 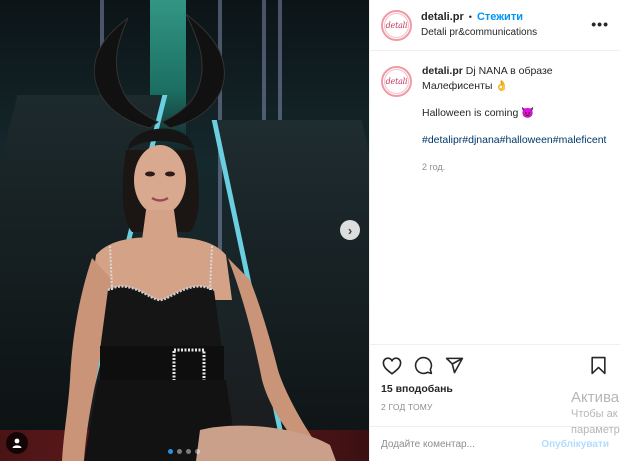 I want to click on user-tag-icon, so click(x=17, y=443).